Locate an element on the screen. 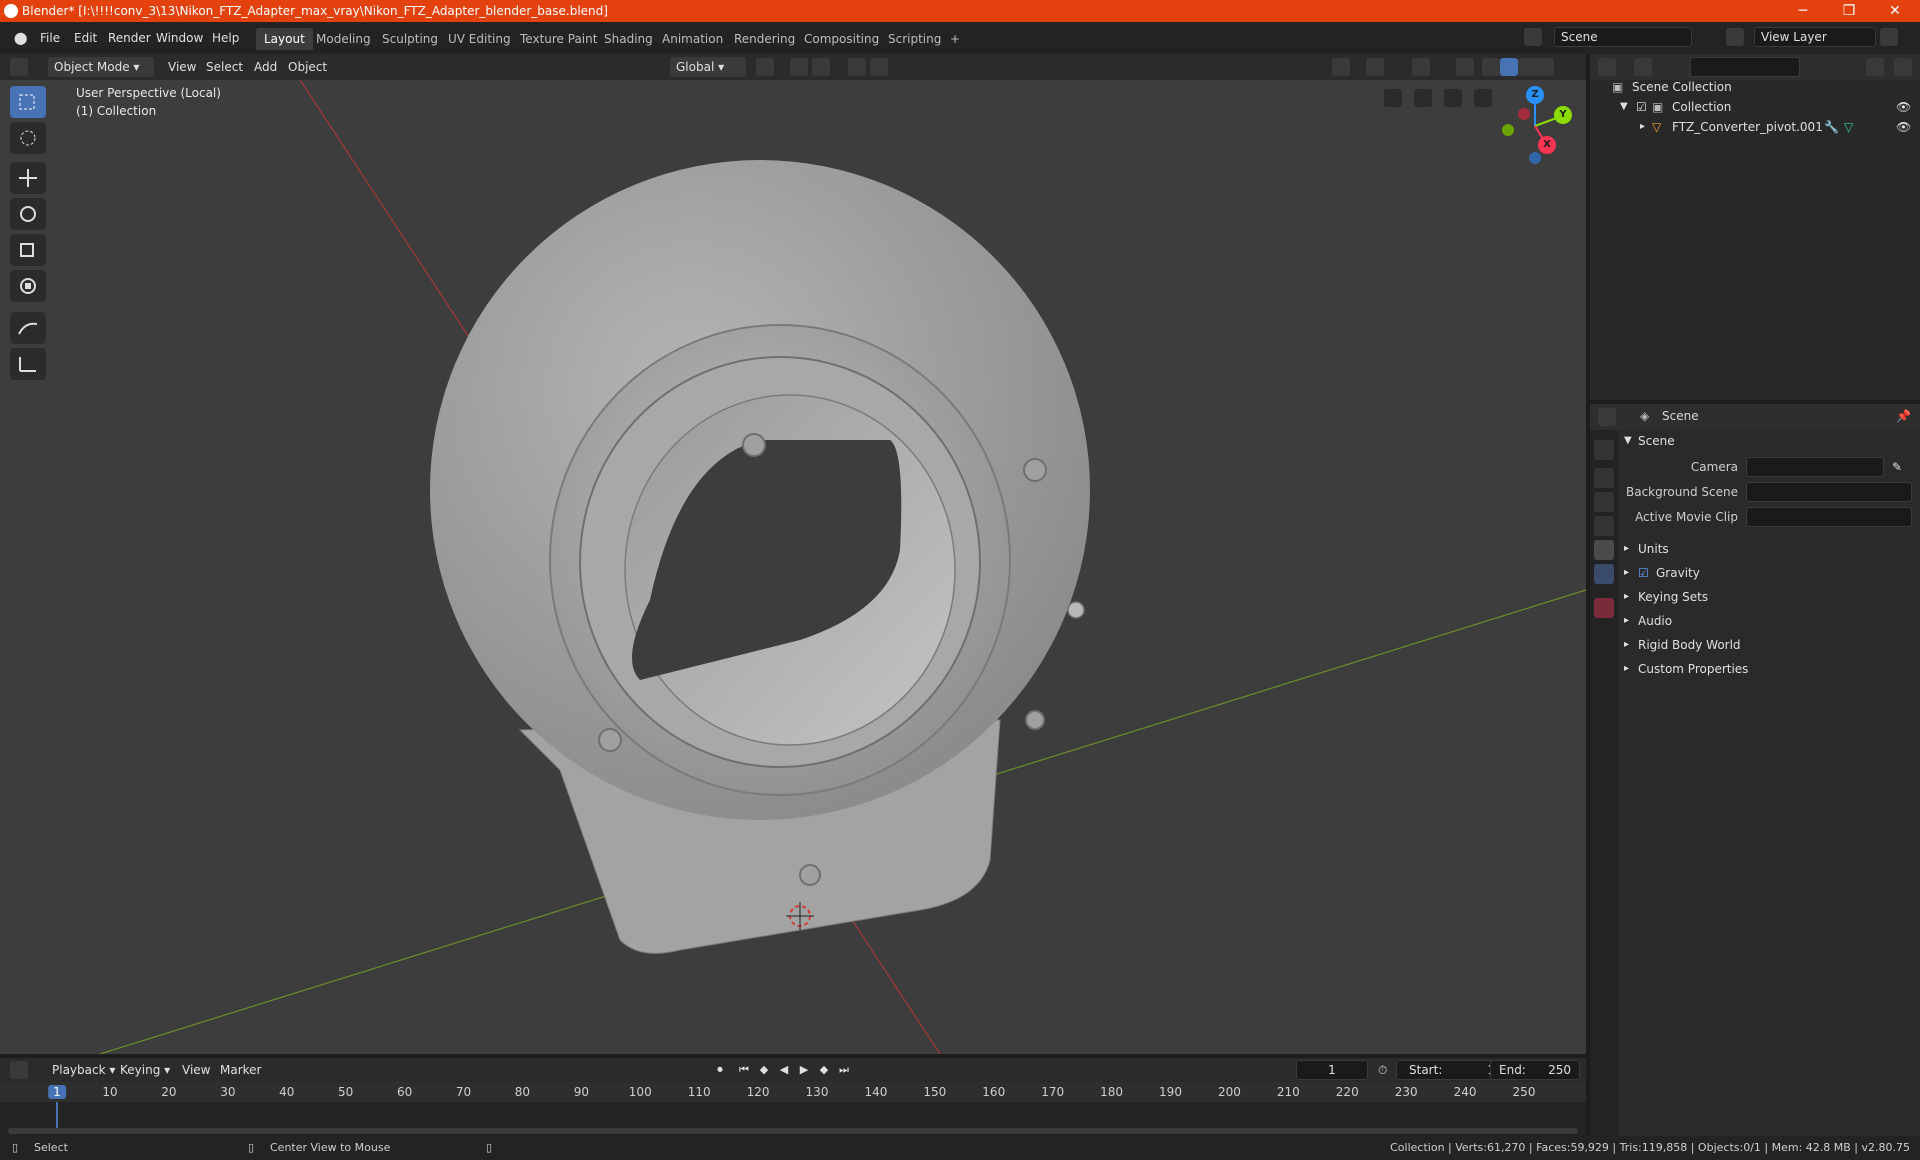  outliner-row-object: ▸ ▽ FTZ_Converter_pivot.001 🔧 ▽ 👁 is located at coordinates (1755, 127).